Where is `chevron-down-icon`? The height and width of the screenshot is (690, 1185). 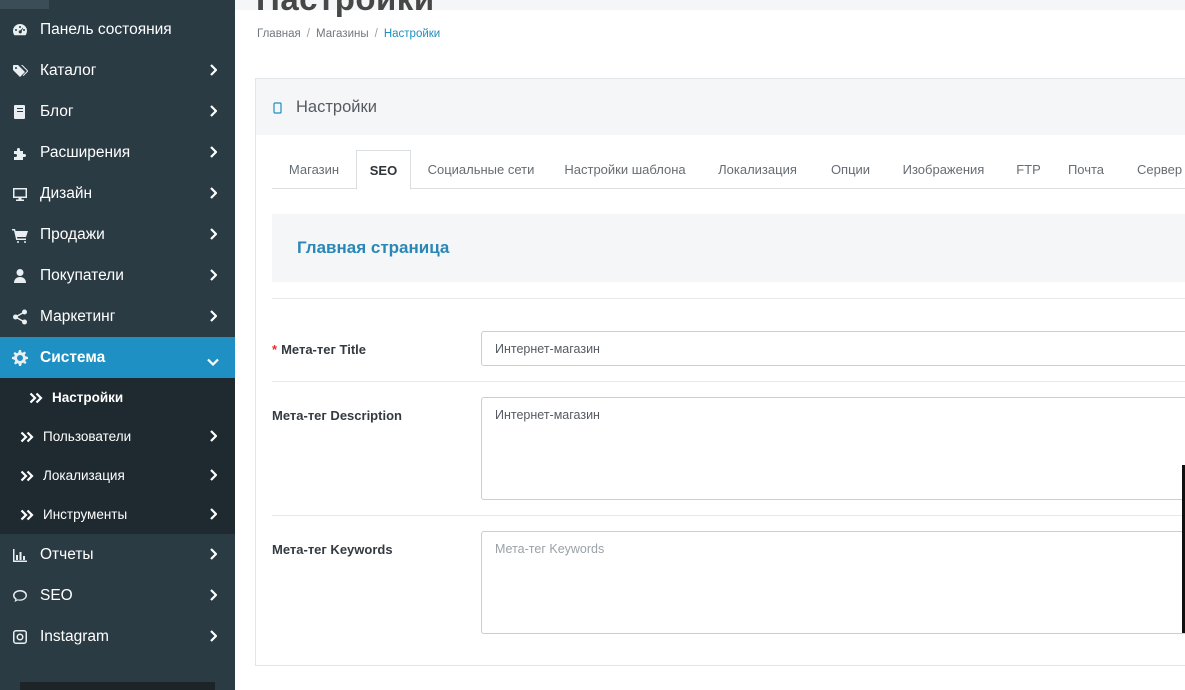 chevron-down-icon is located at coordinates (213, 360).